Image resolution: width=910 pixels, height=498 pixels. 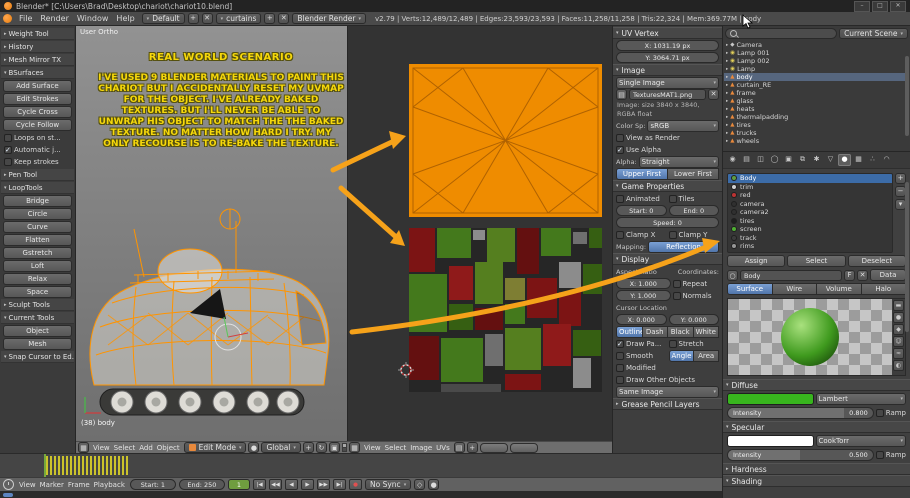 What do you see at coordinates (788, 160) in the screenshot?
I see `properties-context-tab: ▣` at bounding box center [788, 160].